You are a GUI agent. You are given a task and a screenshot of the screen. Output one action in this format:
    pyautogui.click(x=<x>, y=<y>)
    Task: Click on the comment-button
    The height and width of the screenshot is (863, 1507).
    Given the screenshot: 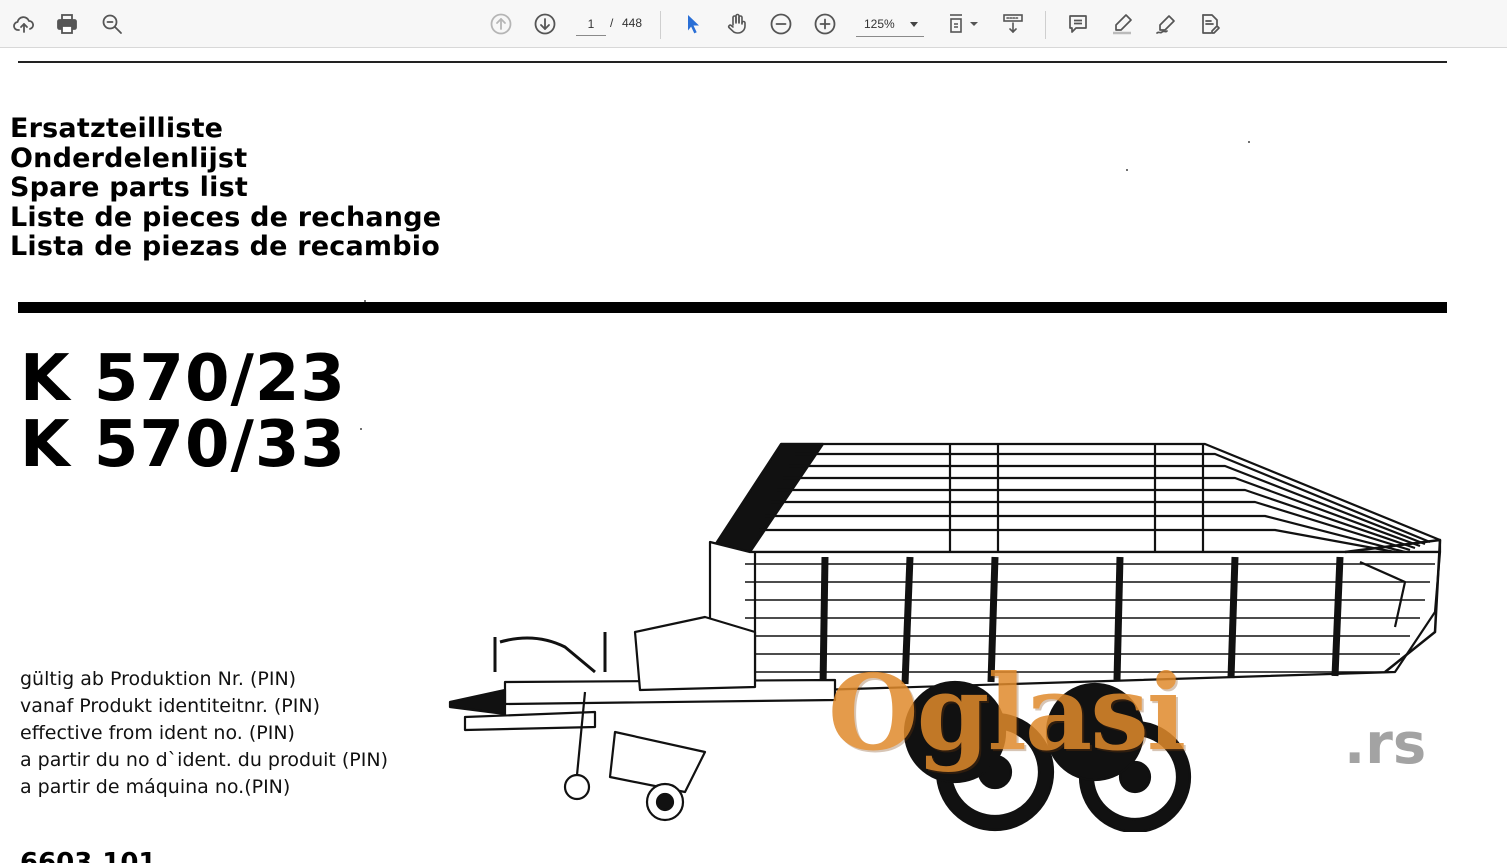 What is the action you would take?
    pyautogui.click(x=1078, y=24)
    